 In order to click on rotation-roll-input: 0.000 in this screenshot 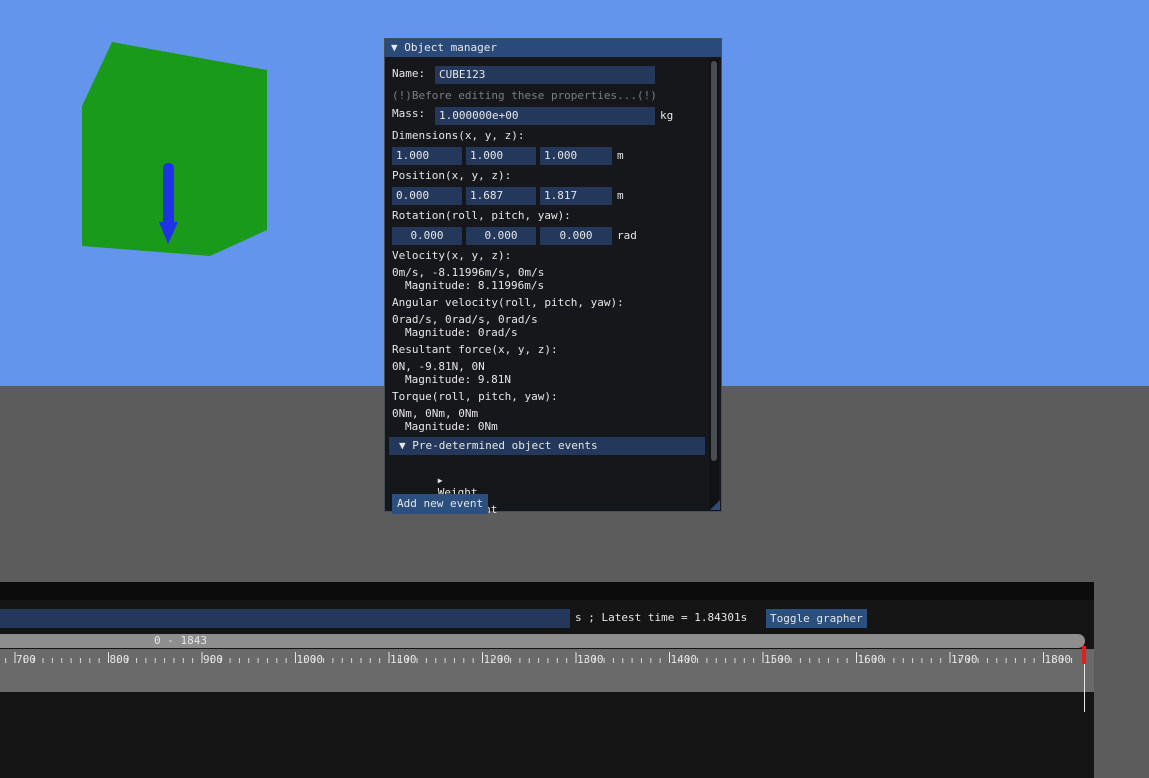, I will do `click(427, 236)`.